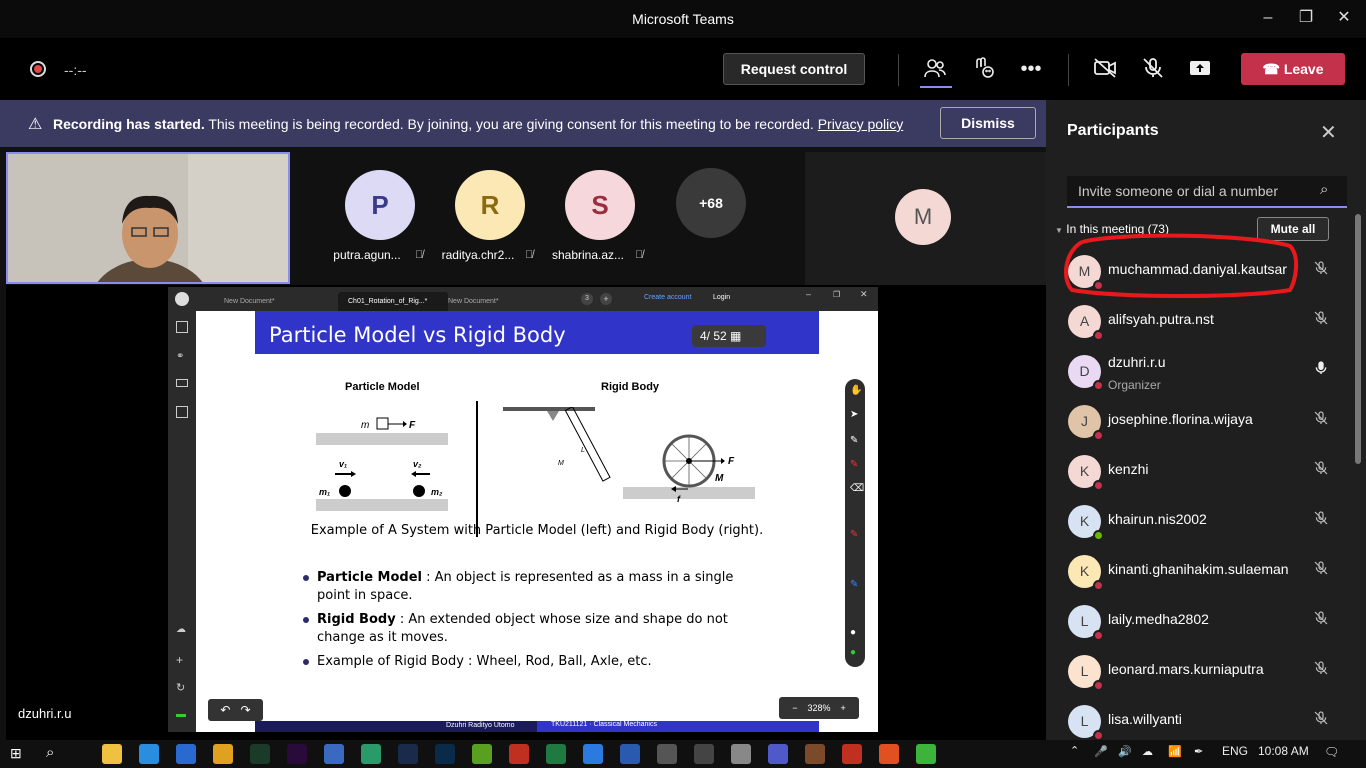  What do you see at coordinates (587, 299) in the screenshot?
I see `tab-count: 3` at bounding box center [587, 299].